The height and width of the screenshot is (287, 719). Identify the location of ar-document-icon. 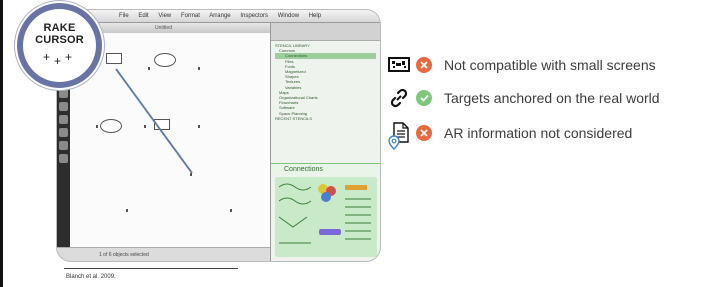
(399, 136).